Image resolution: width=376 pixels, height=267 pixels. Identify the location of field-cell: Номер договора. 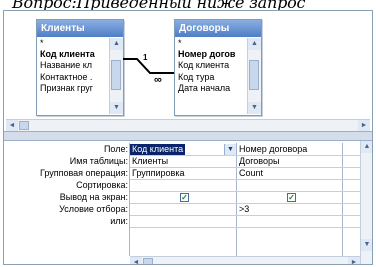
(289, 149).